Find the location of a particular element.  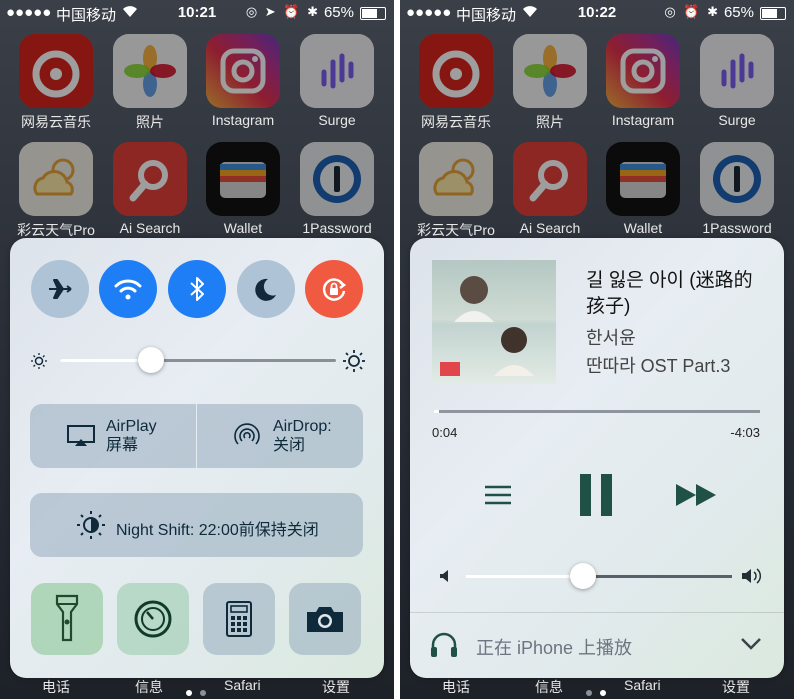

netease-music-icon is located at coordinates (56, 71).